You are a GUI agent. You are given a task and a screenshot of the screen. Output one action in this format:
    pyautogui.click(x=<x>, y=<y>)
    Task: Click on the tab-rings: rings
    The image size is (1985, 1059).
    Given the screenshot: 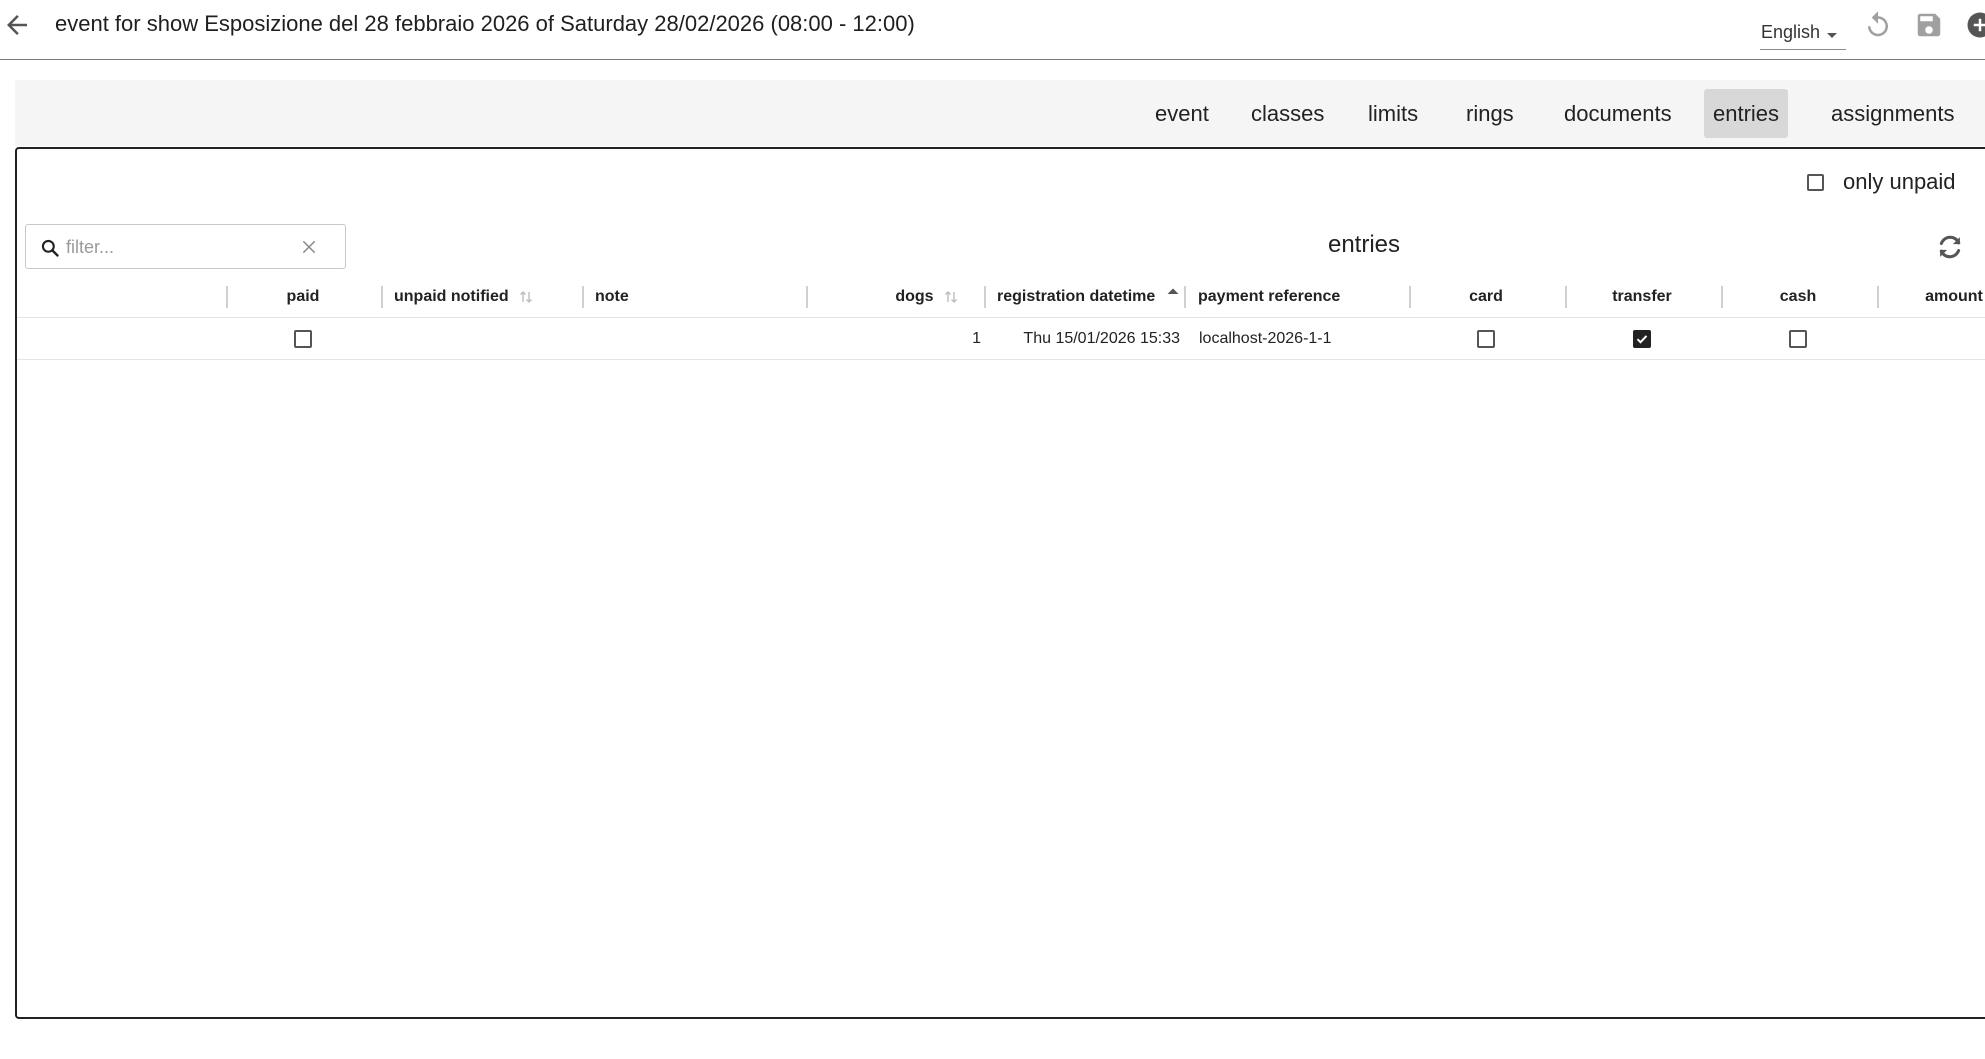 What is the action you would take?
    pyautogui.click(x=1490, y=113)
    